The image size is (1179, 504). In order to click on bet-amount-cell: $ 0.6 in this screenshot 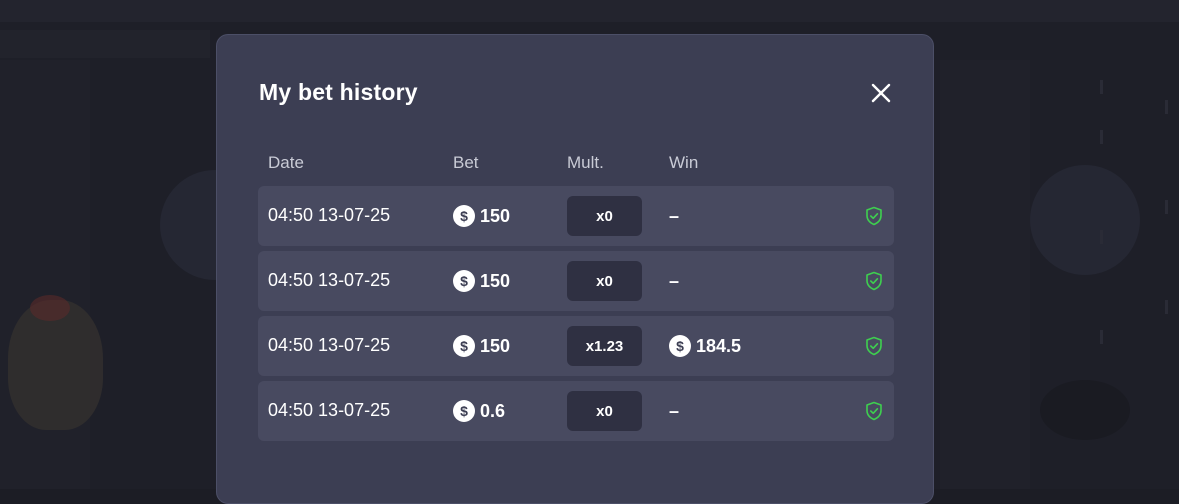, I will do `click(479, 411)`.